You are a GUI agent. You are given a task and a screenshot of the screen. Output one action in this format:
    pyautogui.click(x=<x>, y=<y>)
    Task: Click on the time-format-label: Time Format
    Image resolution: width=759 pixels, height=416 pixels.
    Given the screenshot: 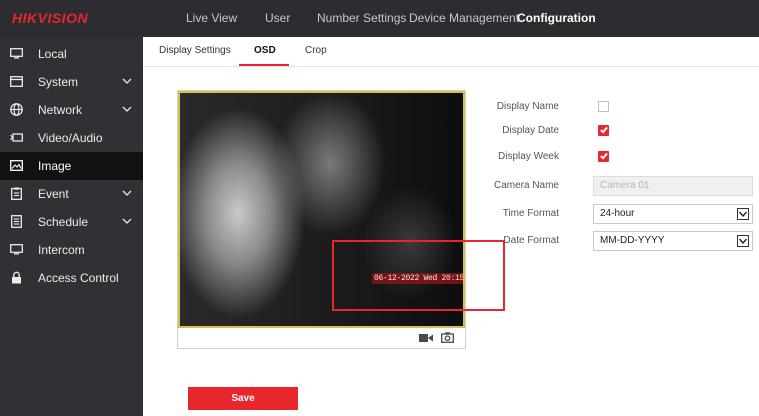 What is the action you would take?
    pyautogui.click(x=530, y=213)
    